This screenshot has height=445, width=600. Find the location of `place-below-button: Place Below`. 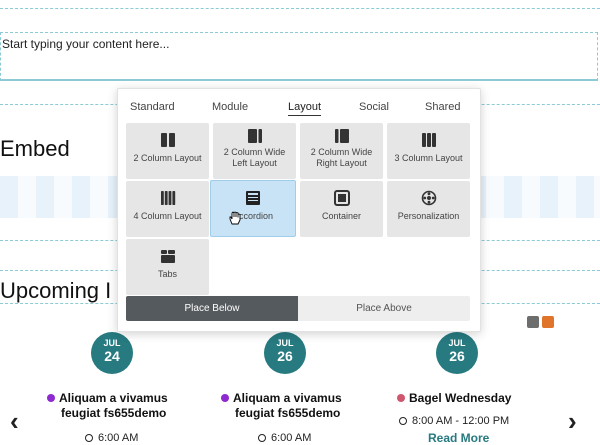

place-below-button: Place Below is located at coordinates (212, 308).